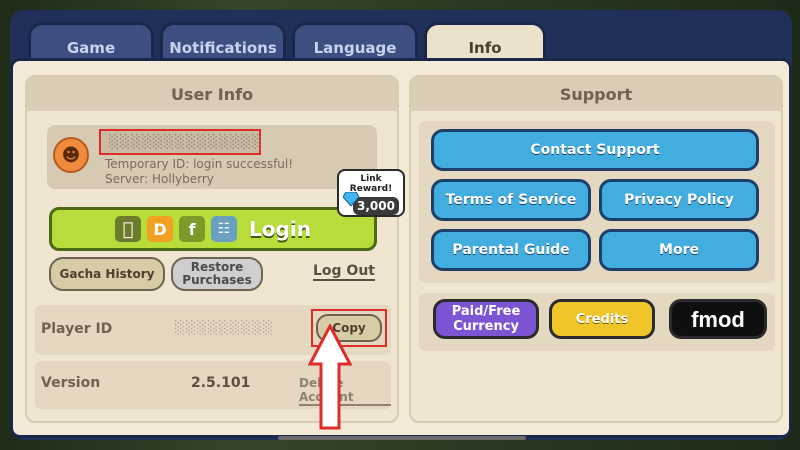 The height and width of the screenshot is (450, 800). What do you see at coordinates (160, 229) in the screenshot?
I see `devplay-icon: D` at bounding box center [160, 229].